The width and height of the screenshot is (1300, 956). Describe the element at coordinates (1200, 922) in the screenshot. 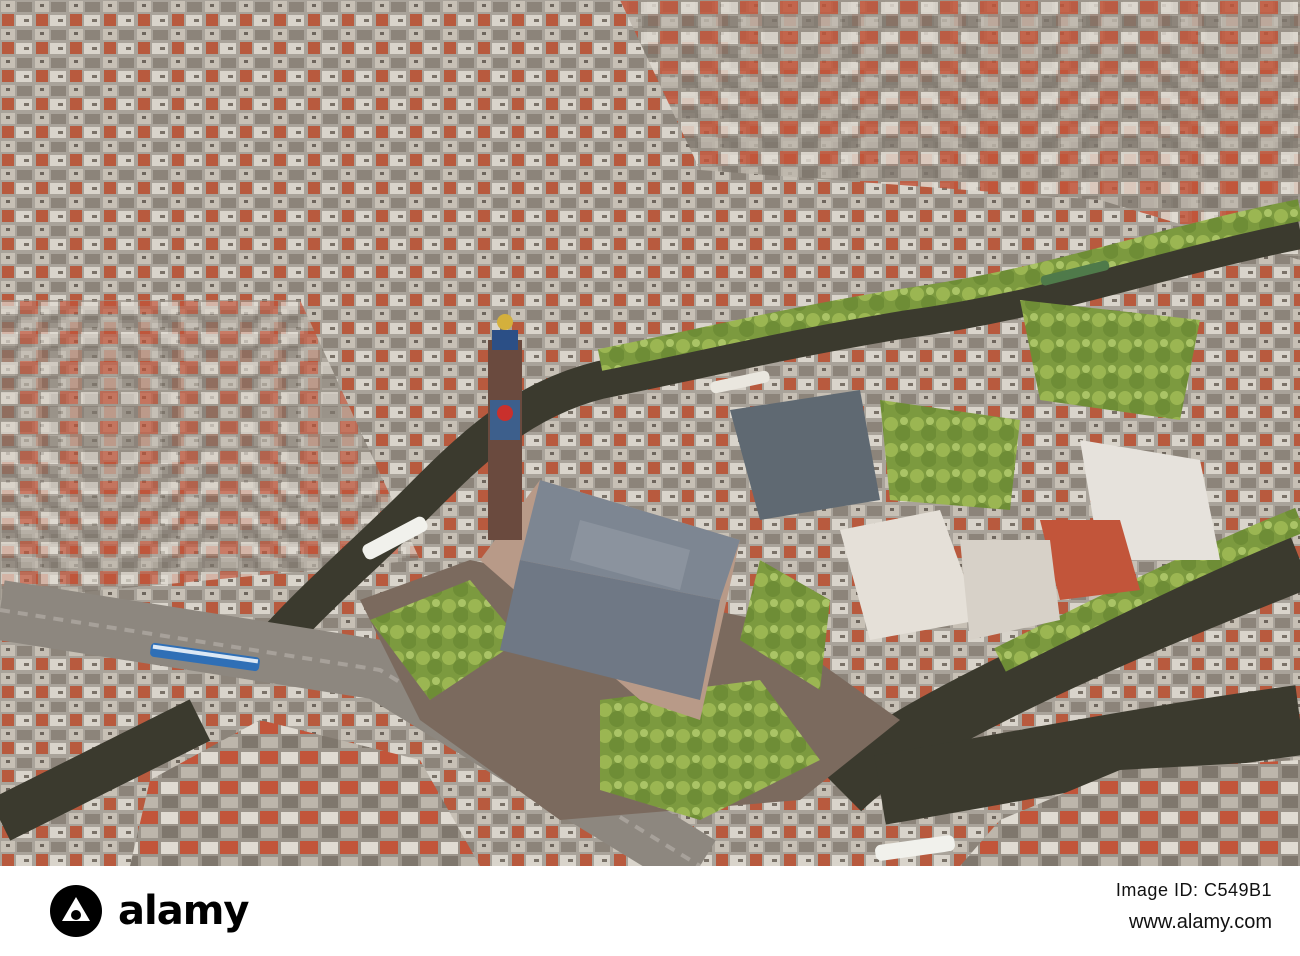

I see `site-url: www.alamy.com` at that location.